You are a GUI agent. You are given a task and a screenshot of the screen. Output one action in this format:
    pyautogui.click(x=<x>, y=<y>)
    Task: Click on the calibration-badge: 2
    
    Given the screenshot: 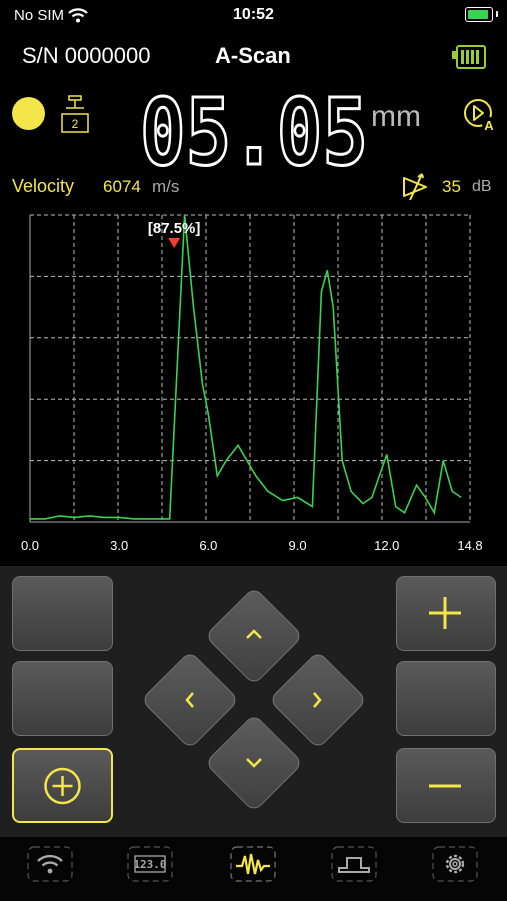 What is the action you would take?
    pyautogui.click(x=75, y=124)
    